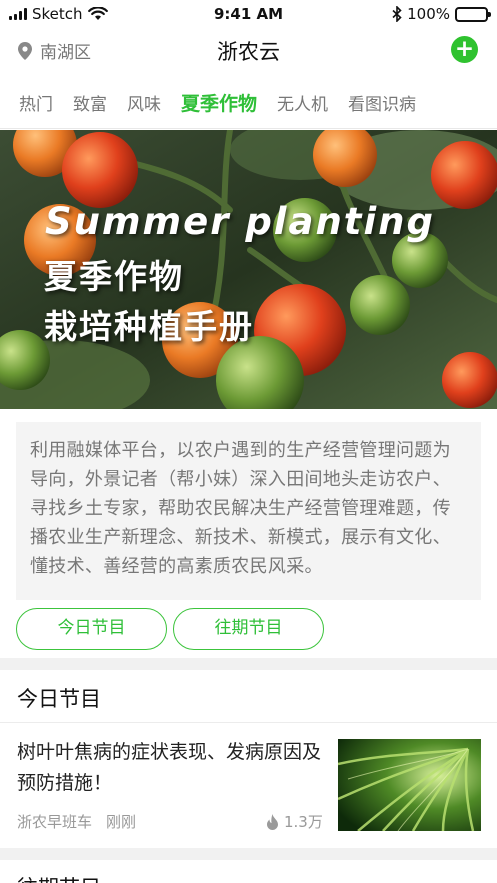 This screenshot has width=497, height=883. I want to click on app-header: 南湖区 浙农云 +, so click(248, 50).